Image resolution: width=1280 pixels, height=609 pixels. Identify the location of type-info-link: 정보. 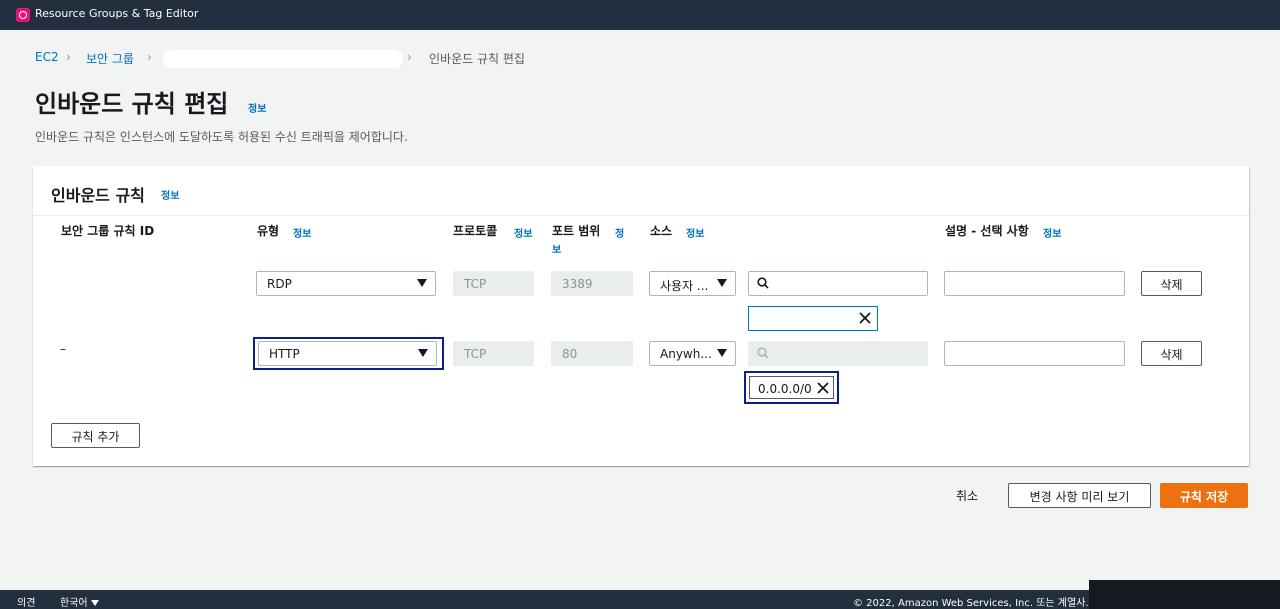
(302, 232).